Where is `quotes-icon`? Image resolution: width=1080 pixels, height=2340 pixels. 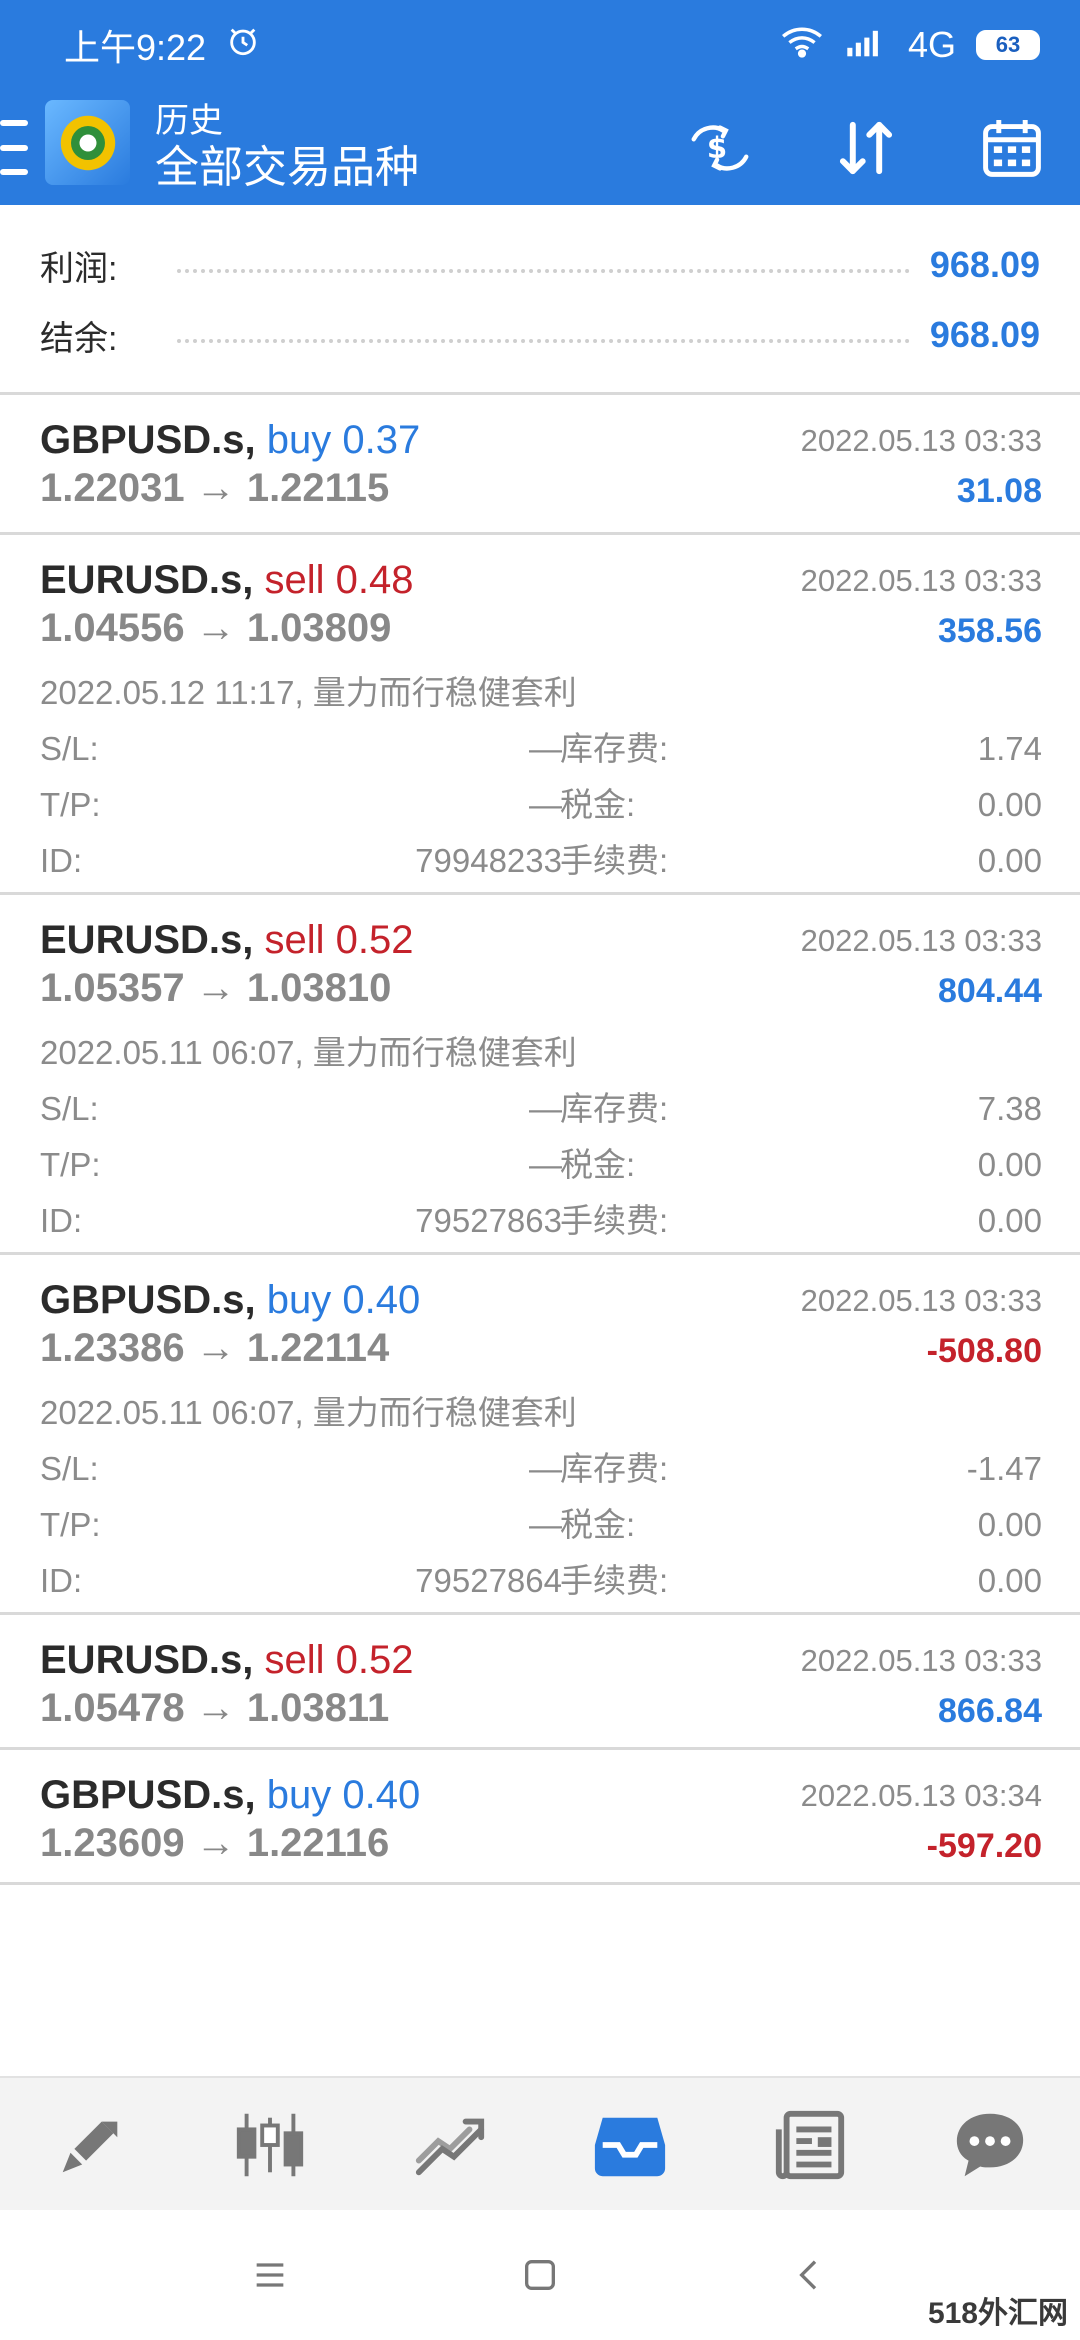 quotes-icon is located at coordinates (90, 2145).